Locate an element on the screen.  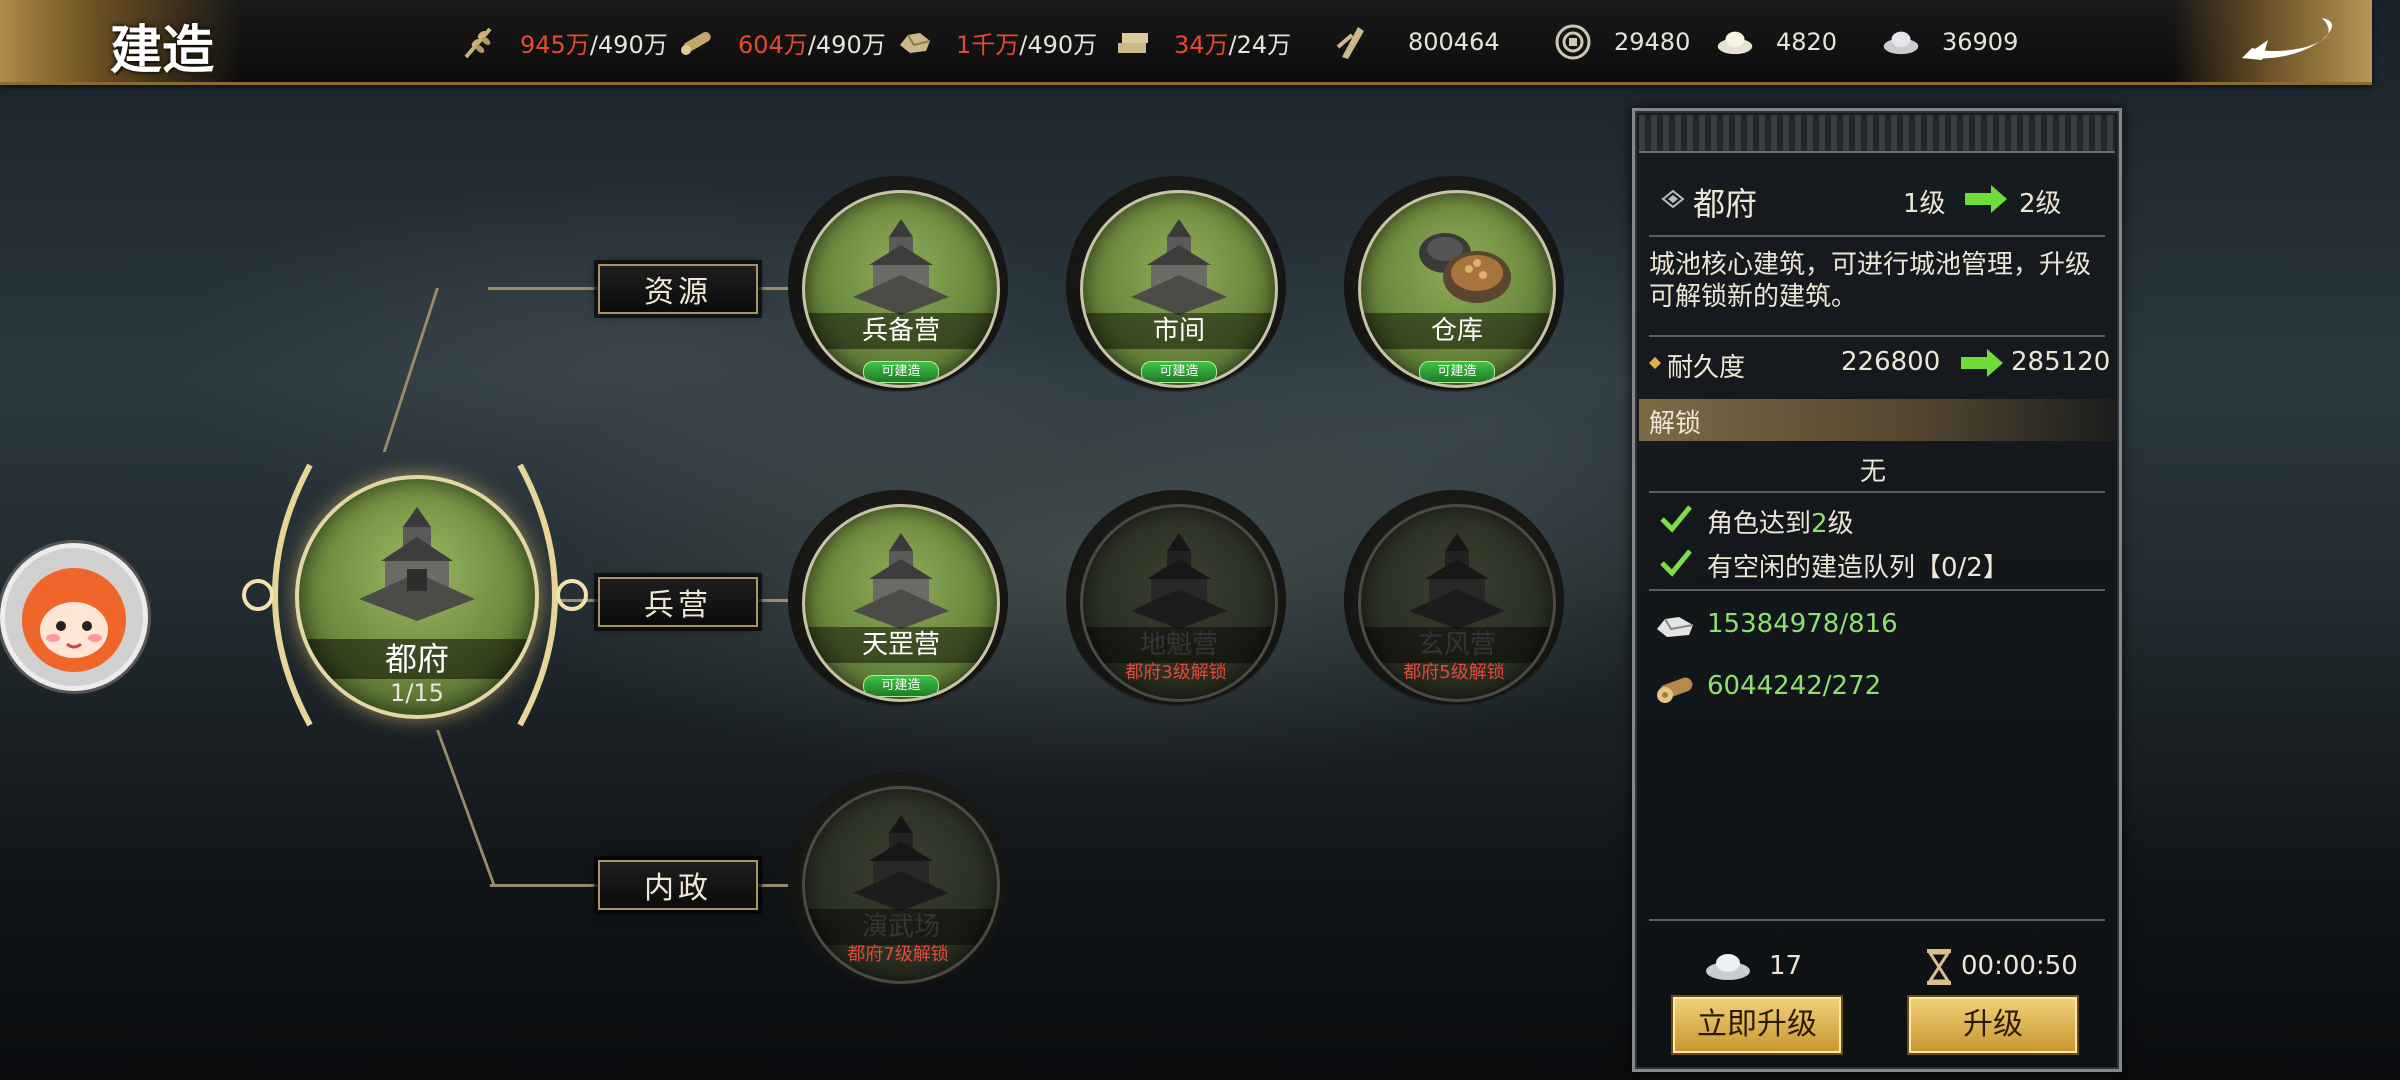
grain-max: /490万 is located at coordinates (628, 44).